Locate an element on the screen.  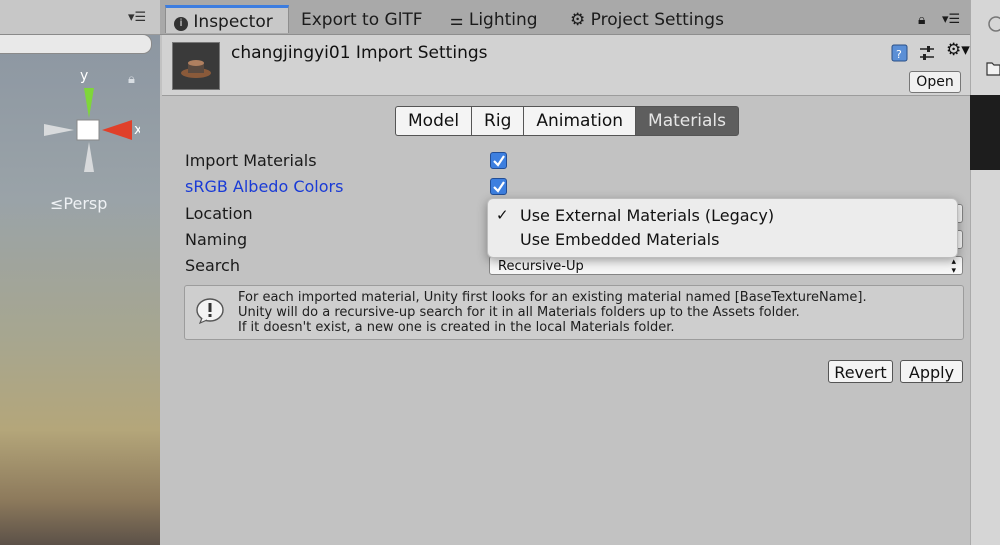
tab-inspector-label: Inspector is located at coordinates (233, 22).